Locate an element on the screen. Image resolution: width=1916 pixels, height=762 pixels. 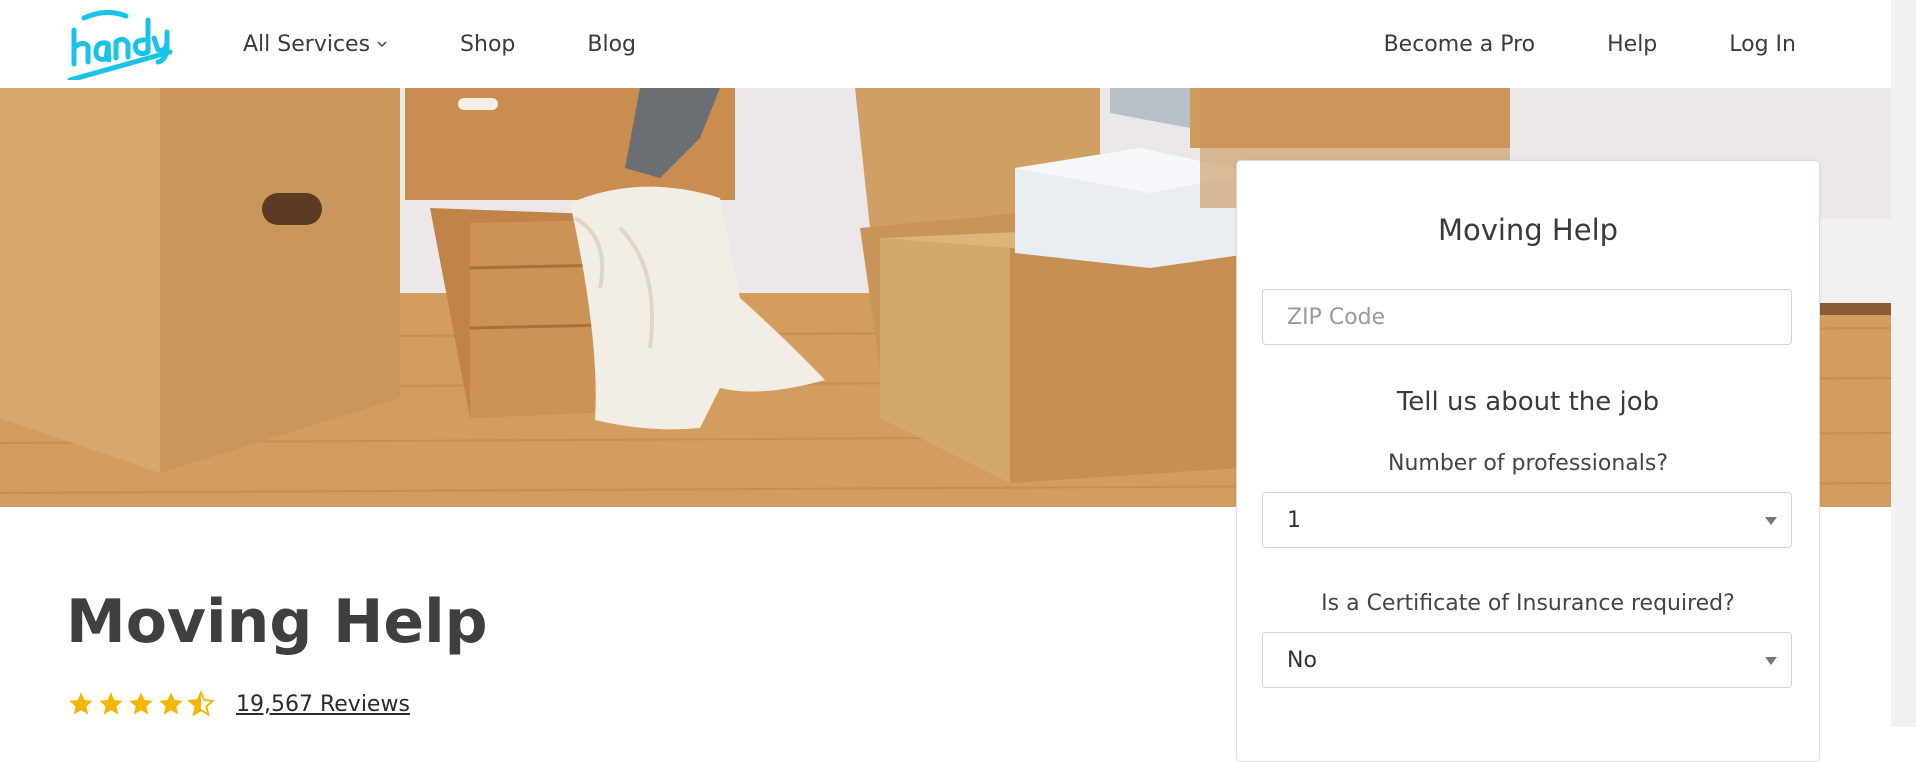
star-rating is located at coordinates (141, 704).